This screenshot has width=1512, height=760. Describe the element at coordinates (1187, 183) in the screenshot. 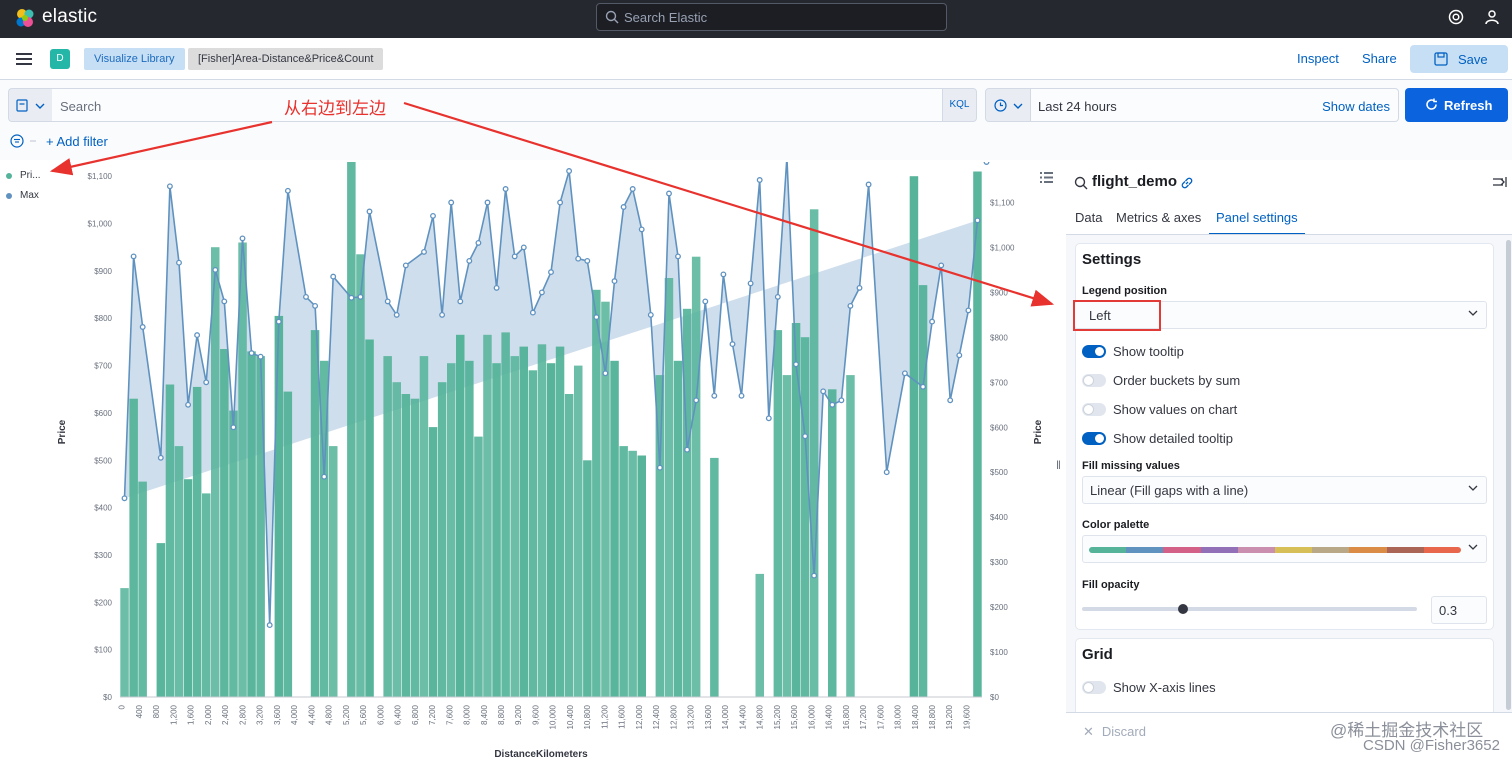

I see `link-icon` at that location.